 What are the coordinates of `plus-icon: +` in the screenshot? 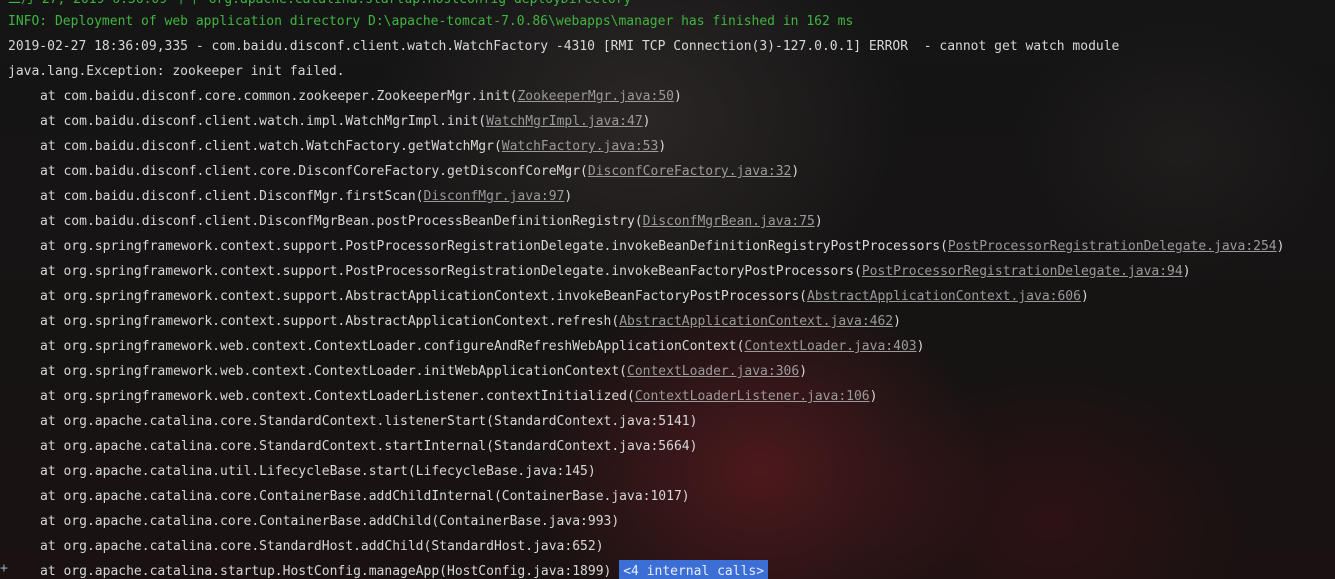 It's located at (5, 569).